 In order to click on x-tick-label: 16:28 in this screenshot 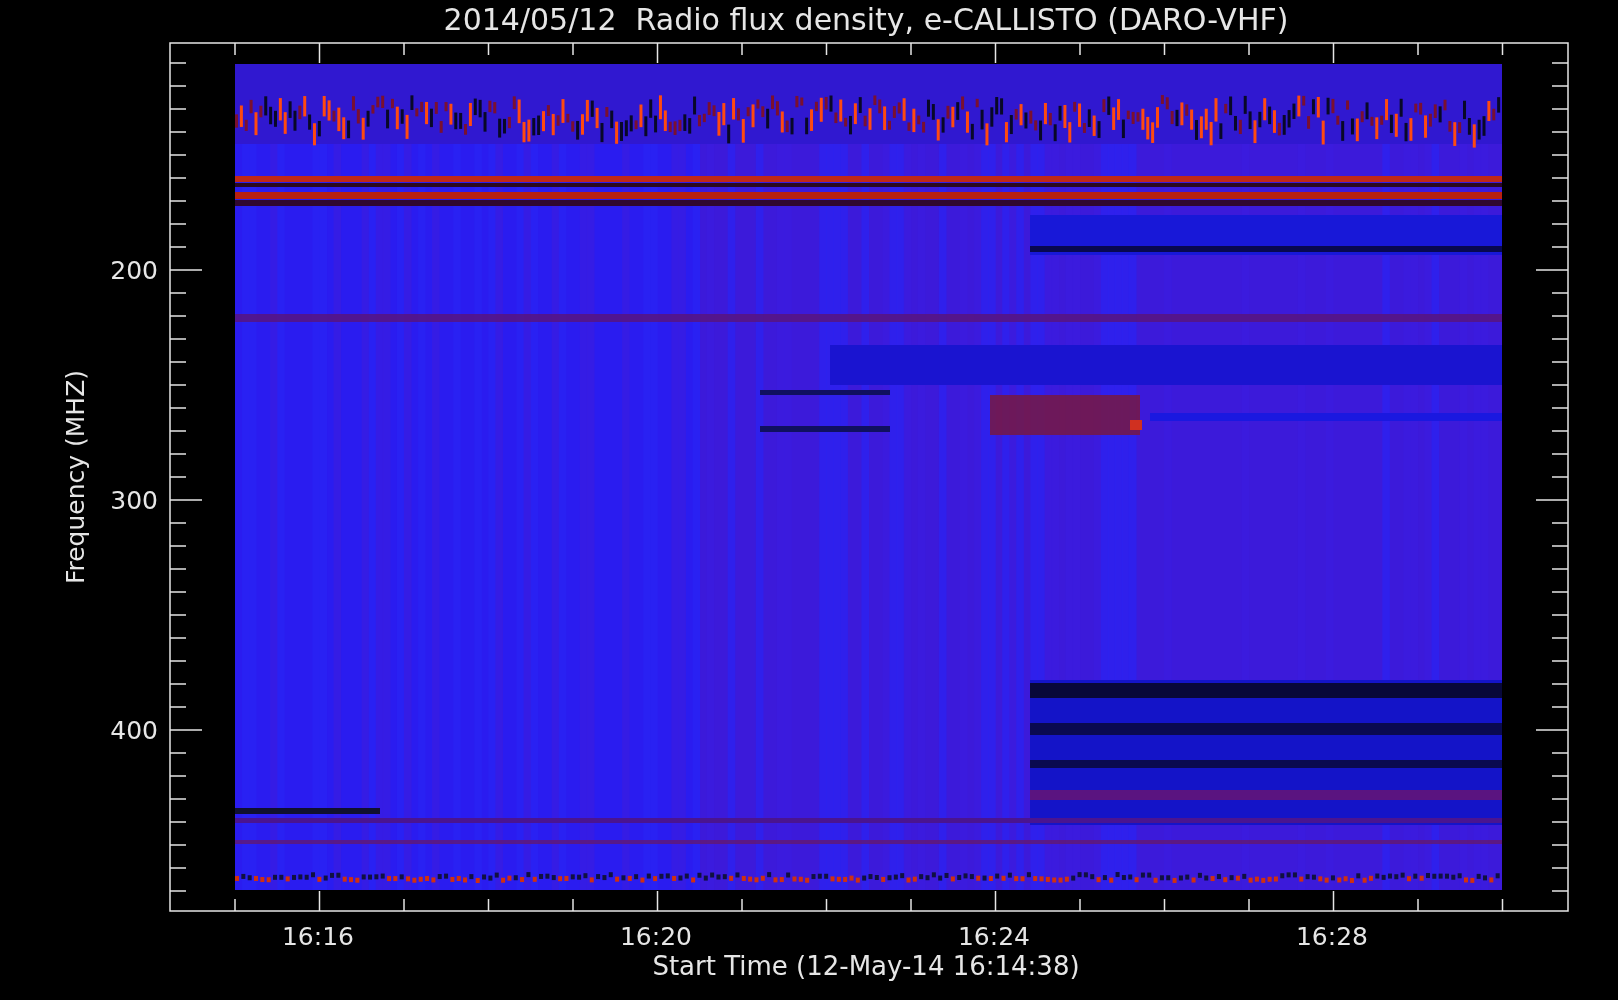, I will do `click(1332, 936)`.